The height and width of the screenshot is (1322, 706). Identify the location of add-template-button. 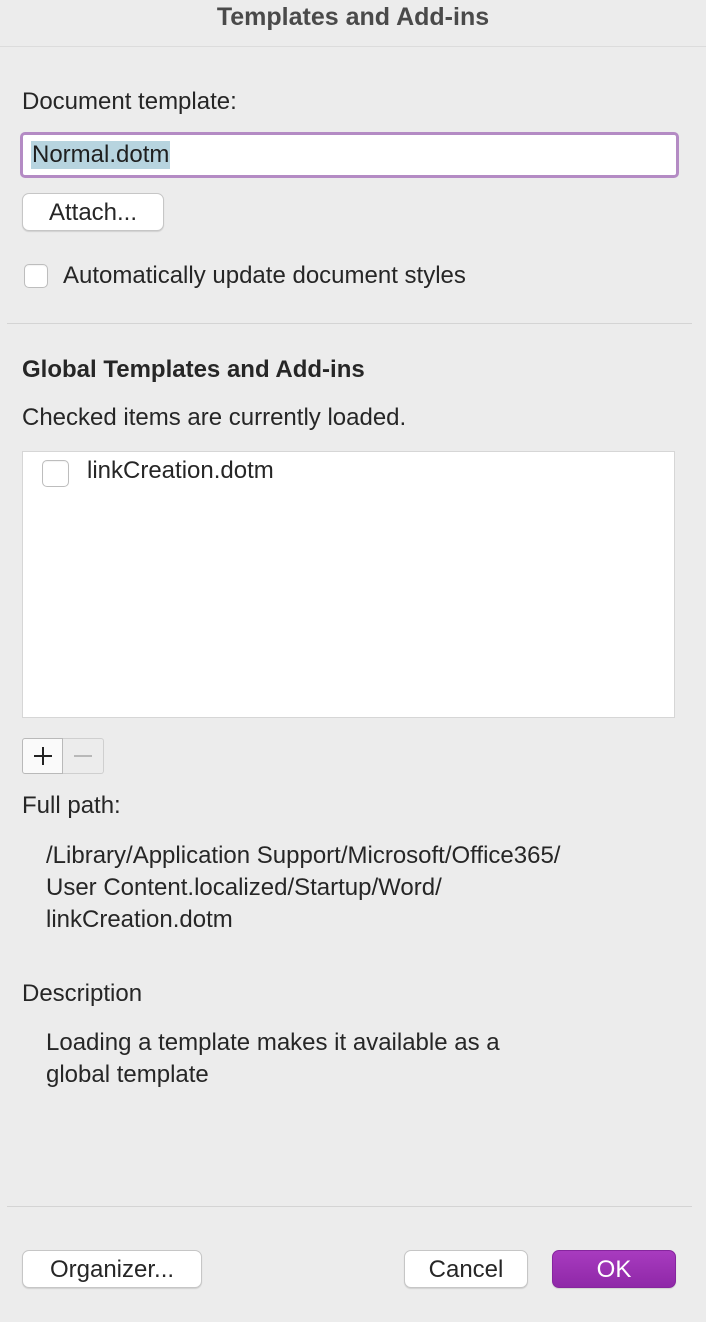
(42, 756).